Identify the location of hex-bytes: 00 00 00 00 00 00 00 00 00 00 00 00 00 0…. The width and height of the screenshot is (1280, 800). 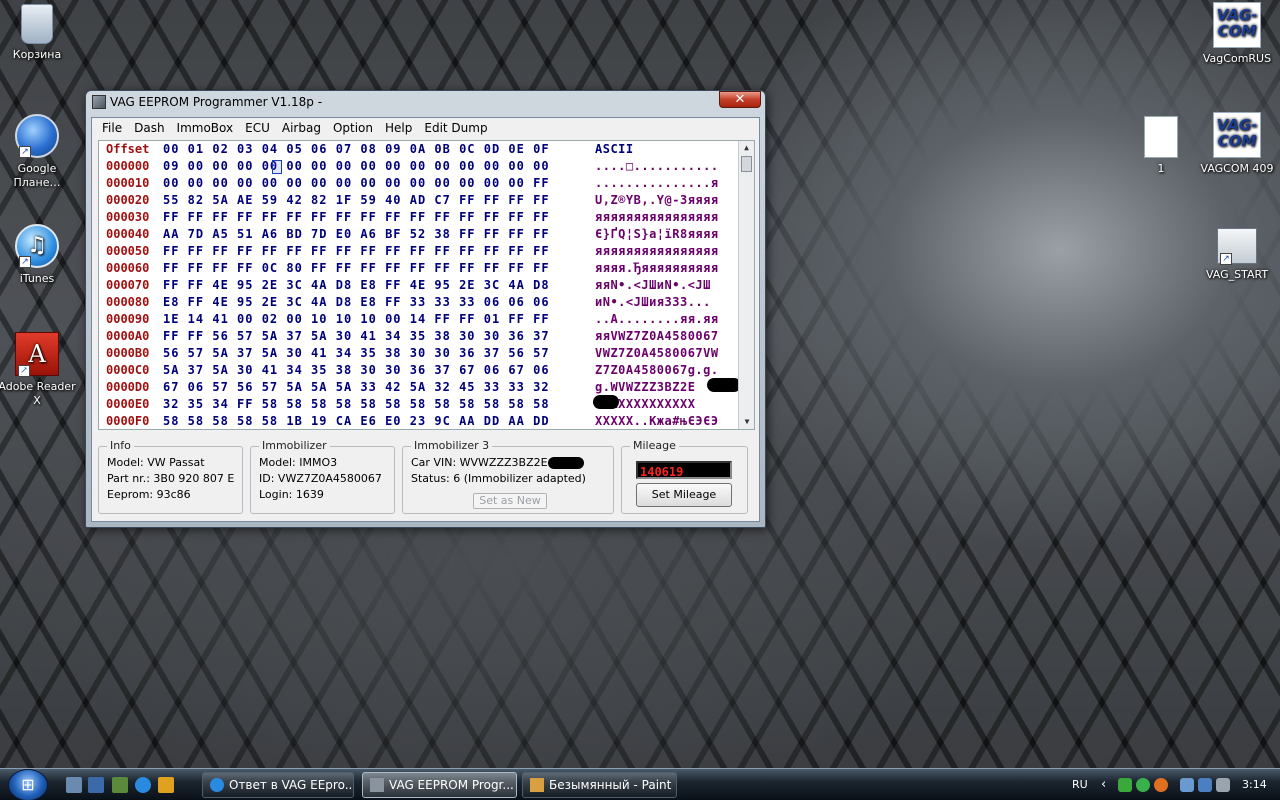
(356, 183).